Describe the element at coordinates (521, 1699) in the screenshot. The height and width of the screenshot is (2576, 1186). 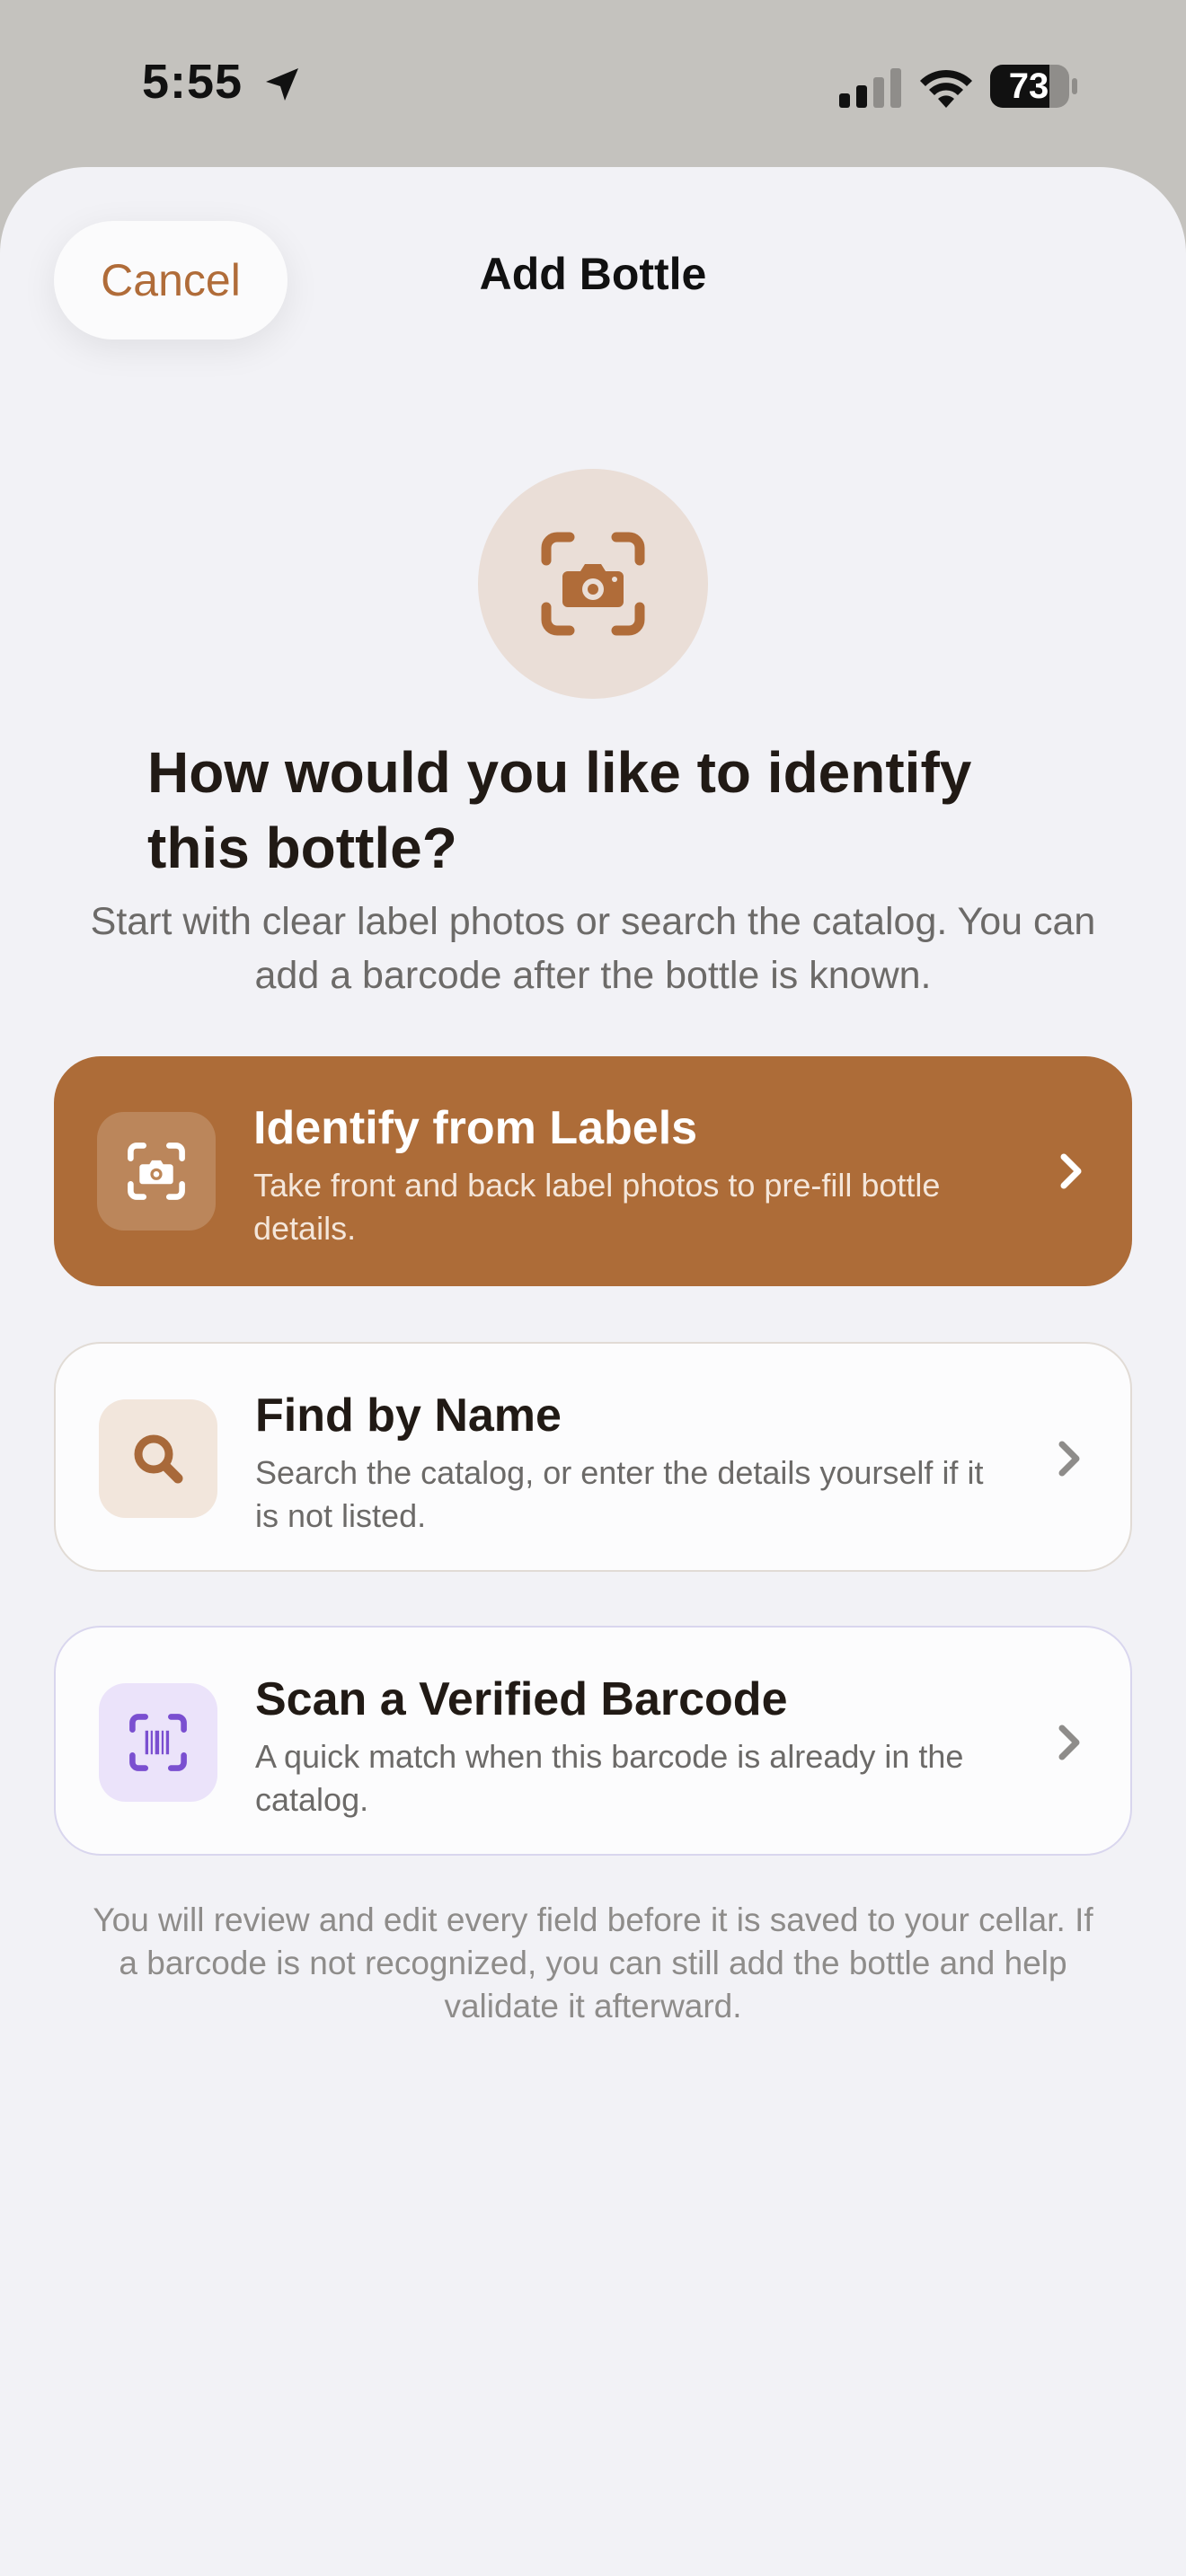
I see `option-title: Scan a Verified Barcode` at that location.